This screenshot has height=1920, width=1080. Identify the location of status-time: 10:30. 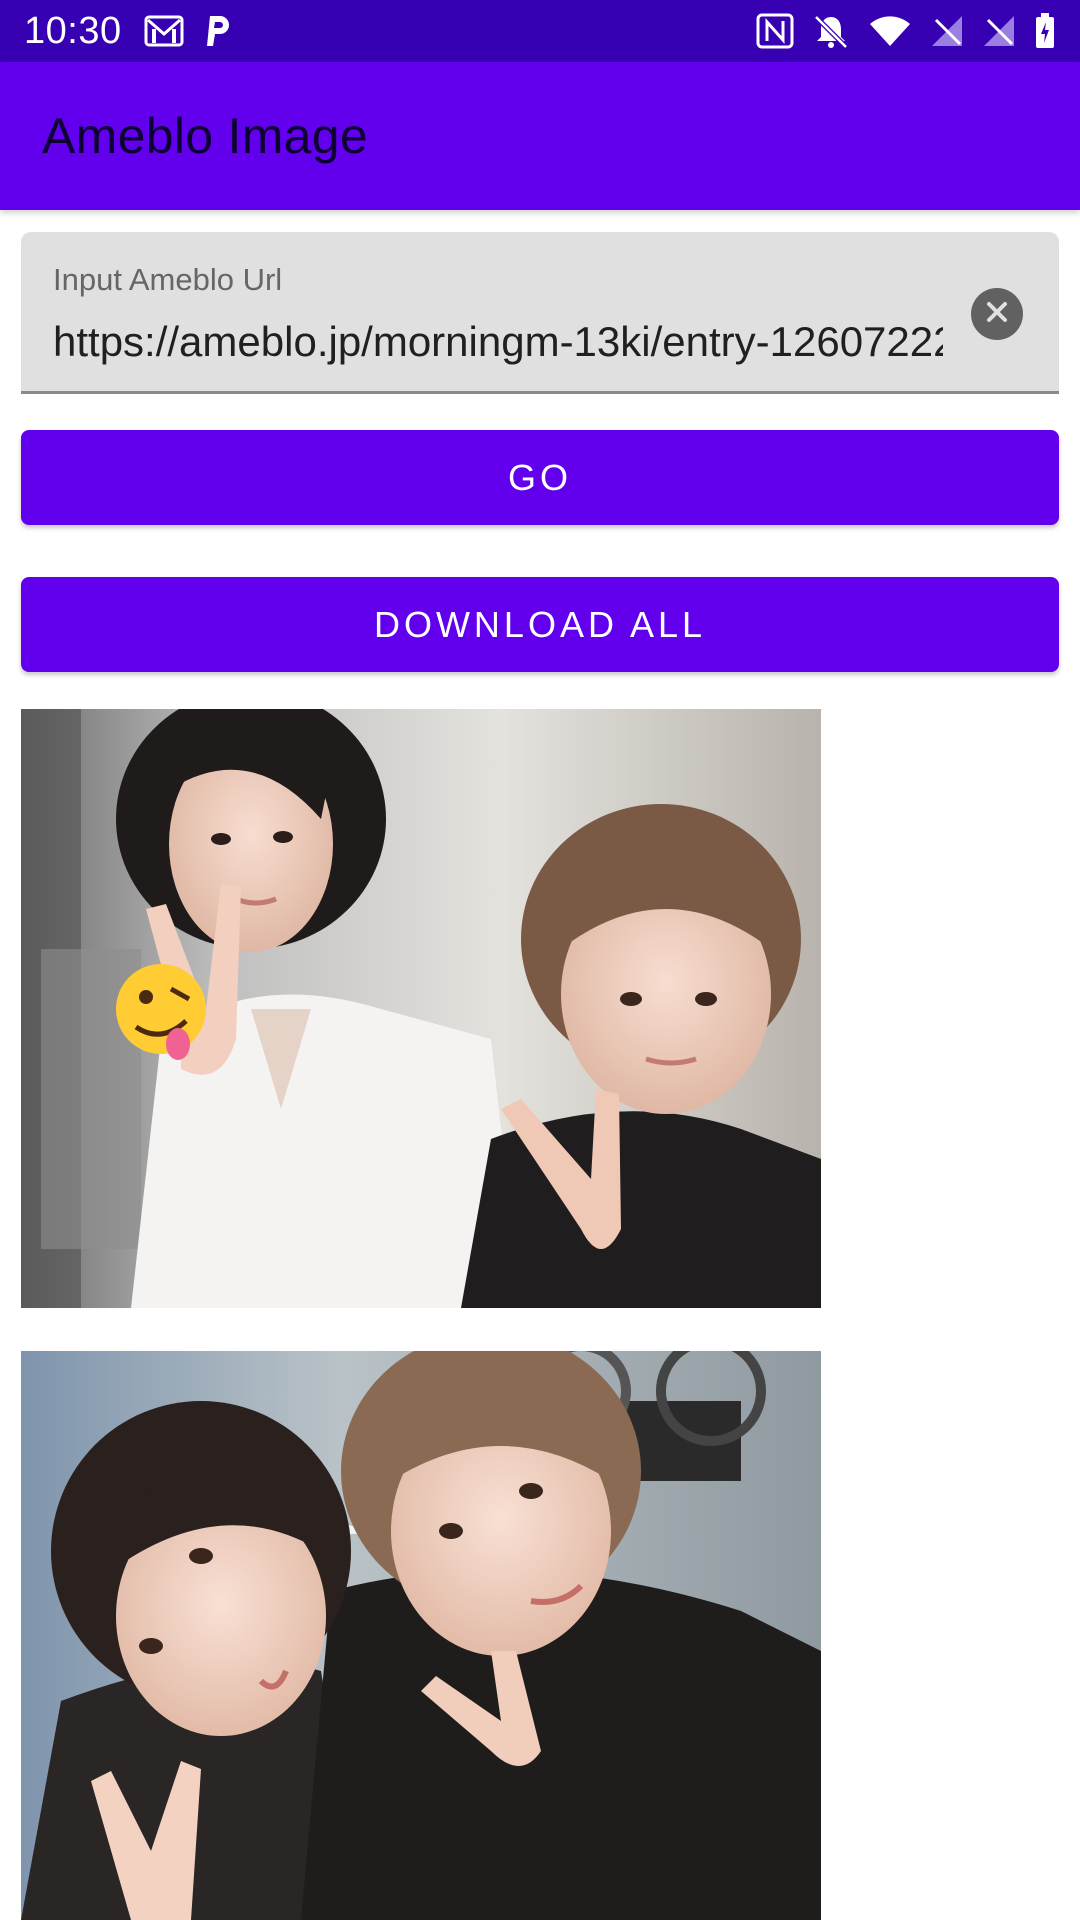
(73, 30).